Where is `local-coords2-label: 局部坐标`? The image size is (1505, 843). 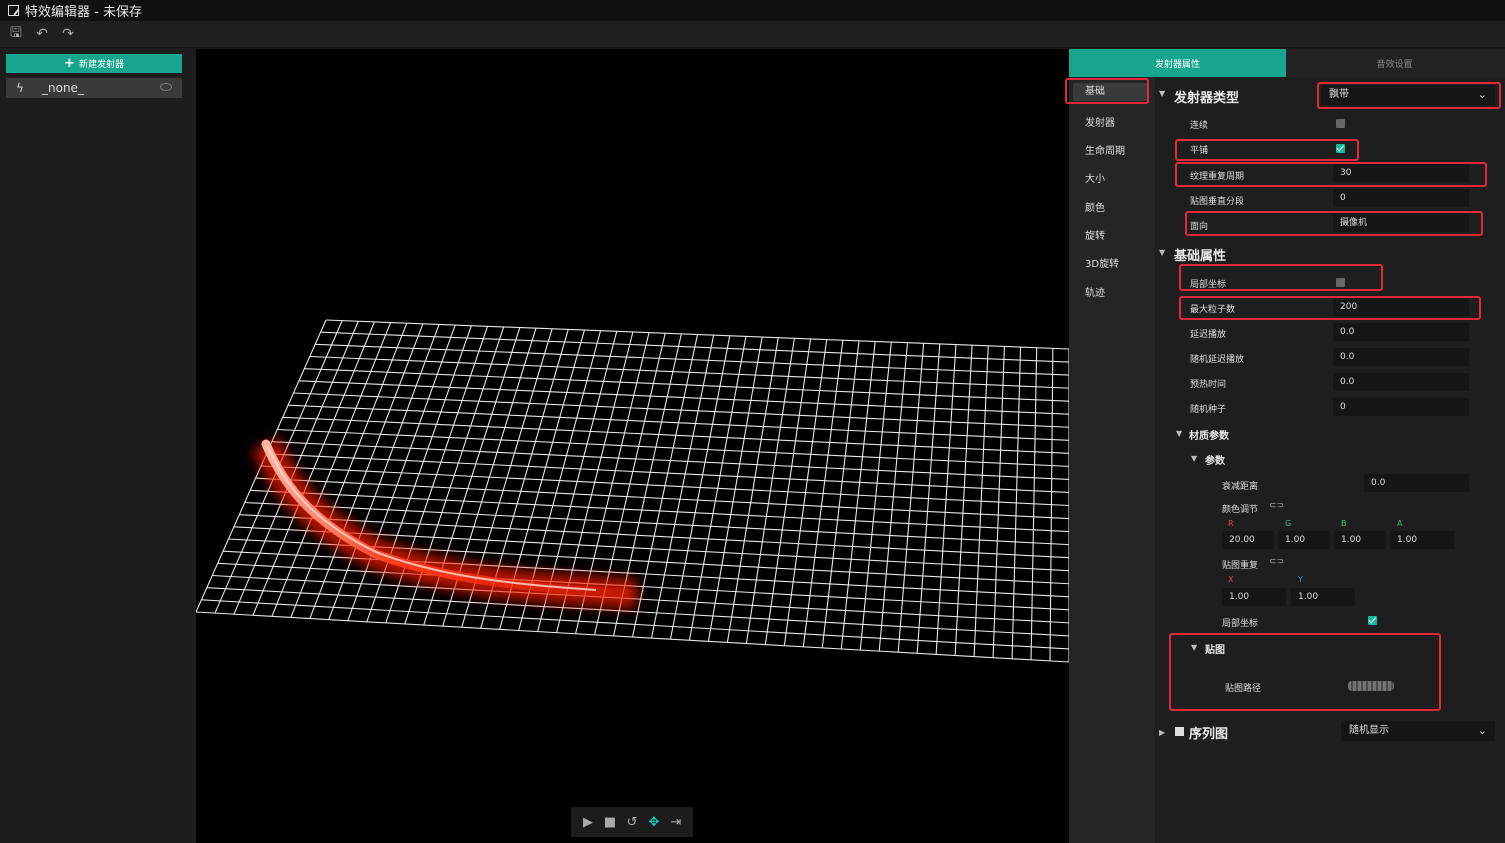
local-coords2-label: 局部坐标 is located at coordinates (1240, 624).